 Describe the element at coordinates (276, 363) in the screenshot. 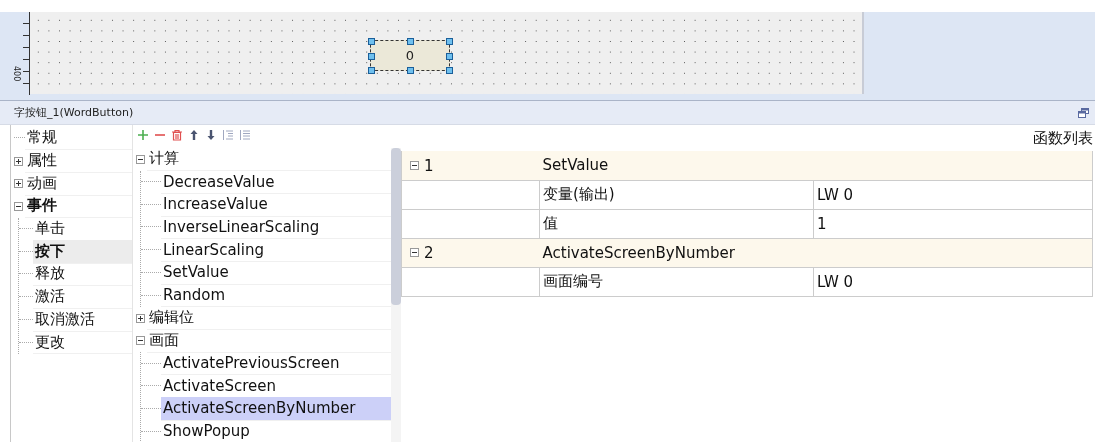

I see `function-item: ActivatePreviousScreen` at that location.